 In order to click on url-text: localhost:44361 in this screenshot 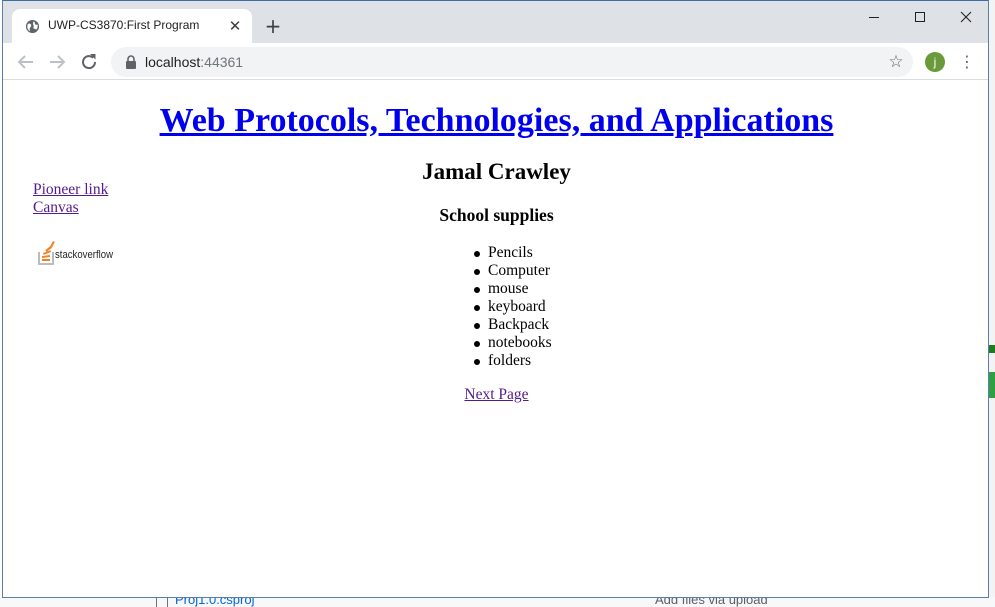, I will do `click(194, 62)`.